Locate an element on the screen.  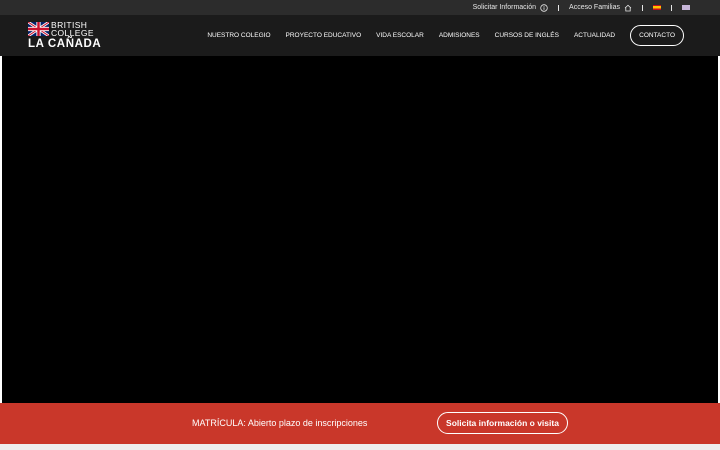
site-logo: BRITISH COLLEGE LA CAÑADA is located at coordinates (75, 35).